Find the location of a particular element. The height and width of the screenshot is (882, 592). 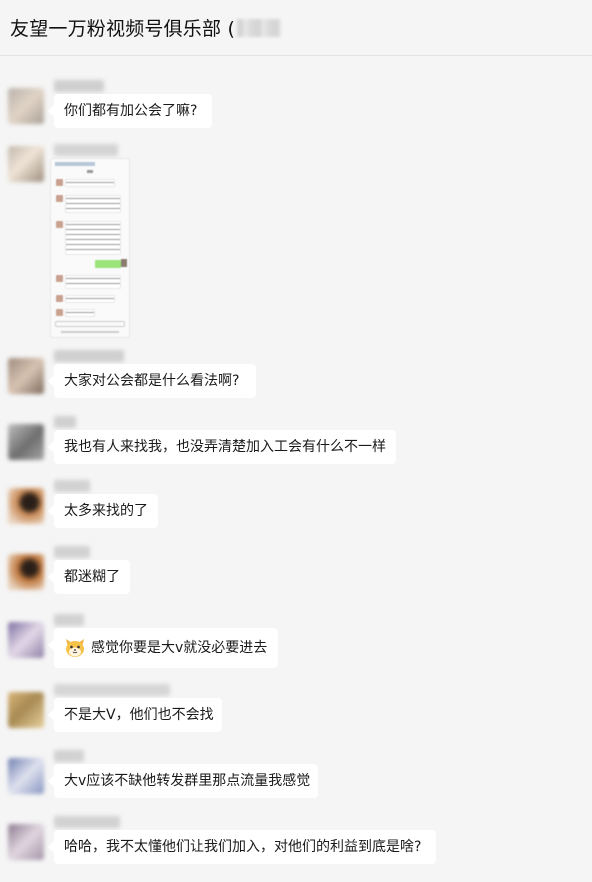

chat-message: 大家对公会都是什么看法啊? is located at coordinates (298, 380).